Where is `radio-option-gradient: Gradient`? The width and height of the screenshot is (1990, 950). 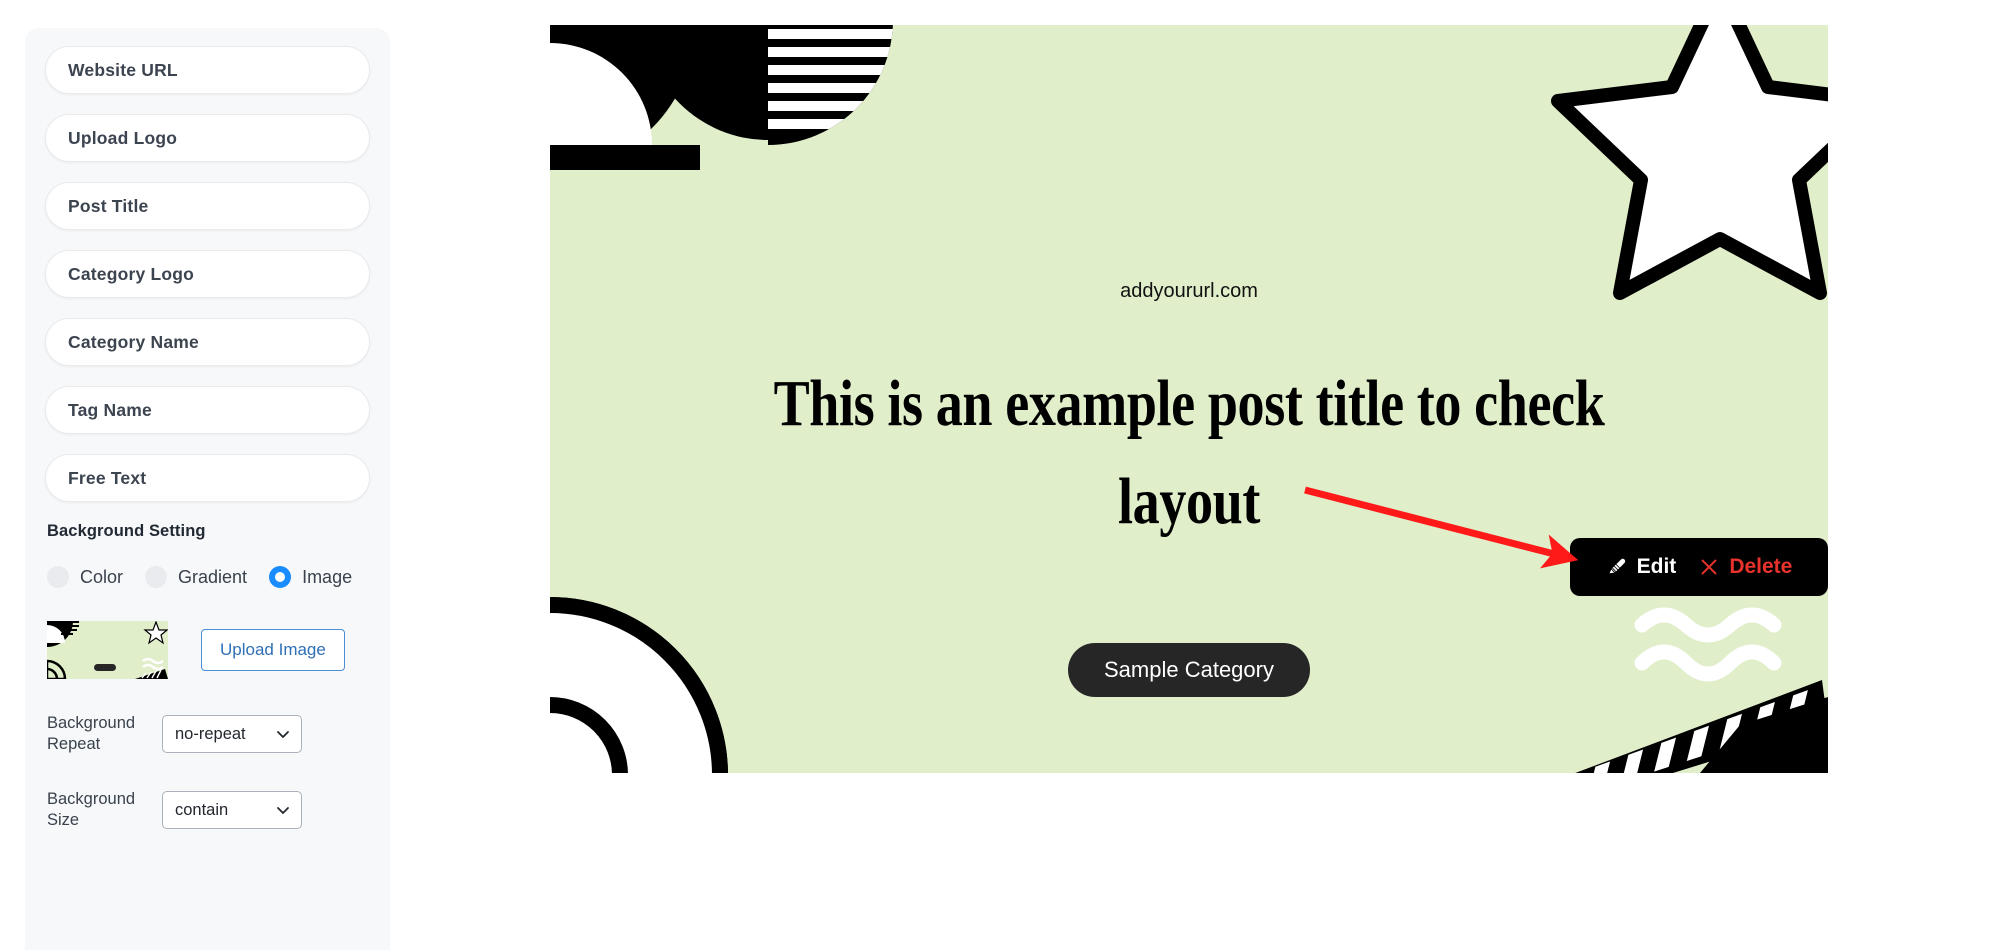
radio-option-gradient: Gradient is located at coordinates (196, 577).